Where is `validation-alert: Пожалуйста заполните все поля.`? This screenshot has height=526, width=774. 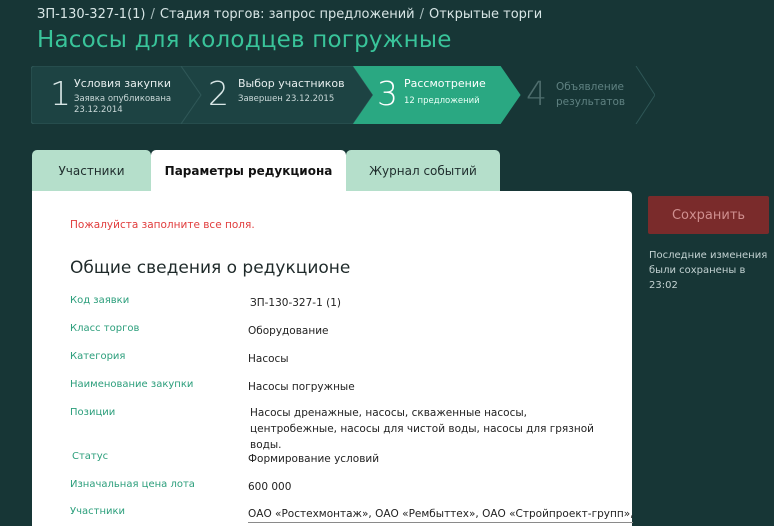 validation-alert: Пожалуйста заполните все поля. is located at coordinates (162, 225).